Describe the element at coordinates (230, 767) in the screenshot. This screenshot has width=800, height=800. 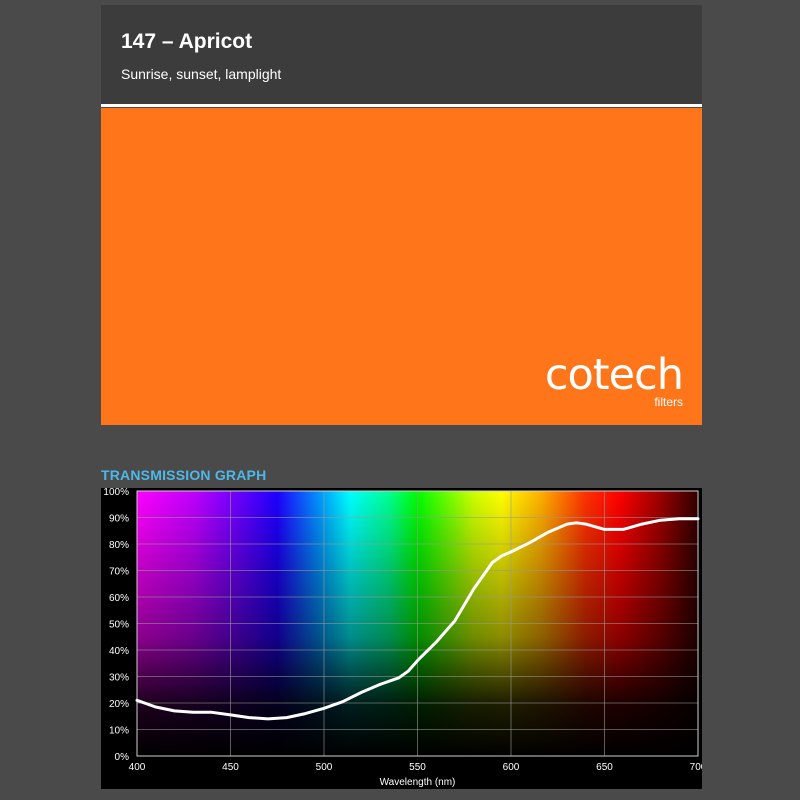
I see `x-tick-label: 450` at that location.